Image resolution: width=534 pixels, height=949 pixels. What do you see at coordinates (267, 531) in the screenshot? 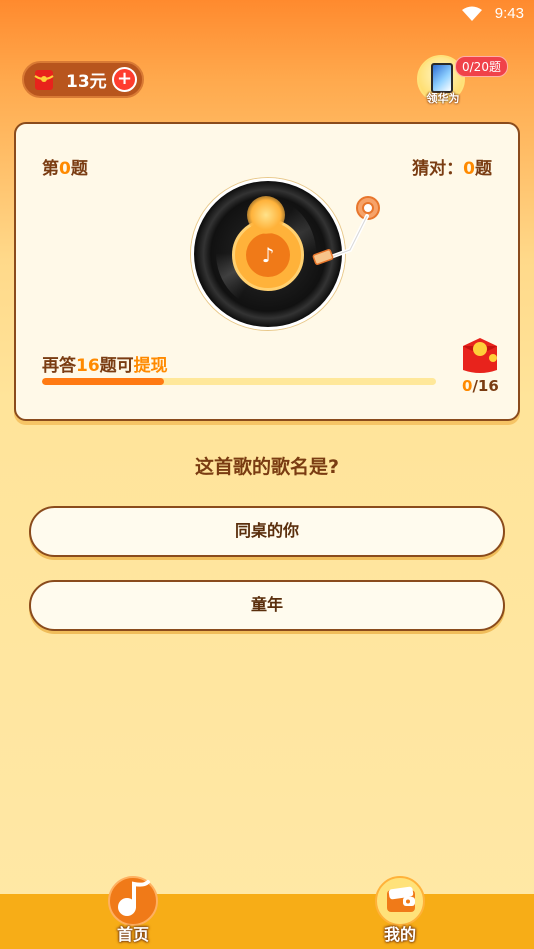
I see `answer-option-1: 同桌的你` at bounding box center [267, 531].